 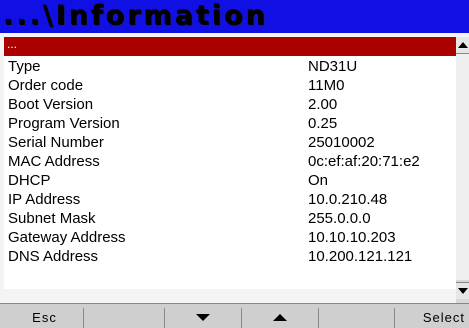 What do you see at coordinates (67, 237) in the screenshot?
I see `row-label: Gateway Address` at bounding box center [67, 237].